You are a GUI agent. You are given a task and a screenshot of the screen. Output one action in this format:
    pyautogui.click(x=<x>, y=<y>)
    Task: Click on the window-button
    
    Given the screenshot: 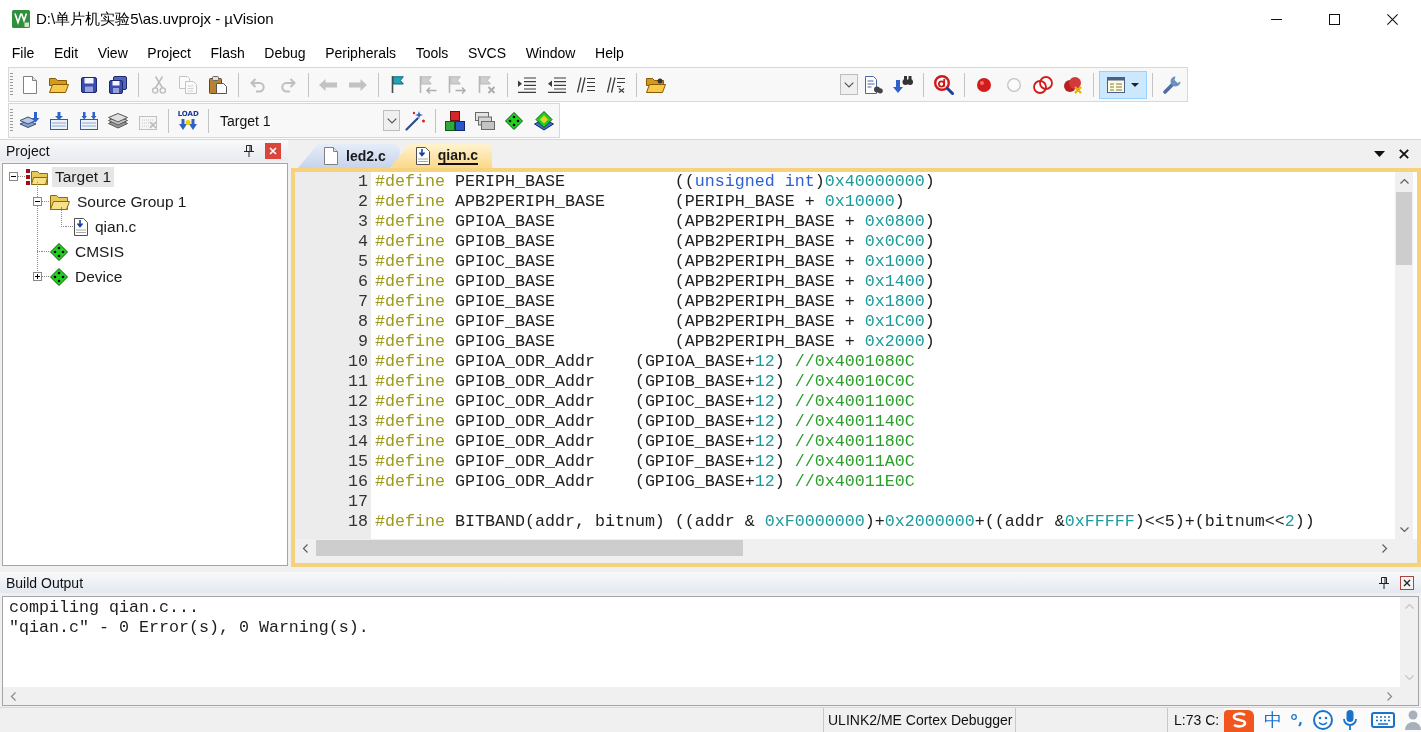 What is the action you would take?
    pyautogui.click(x=1122, y=84)
    